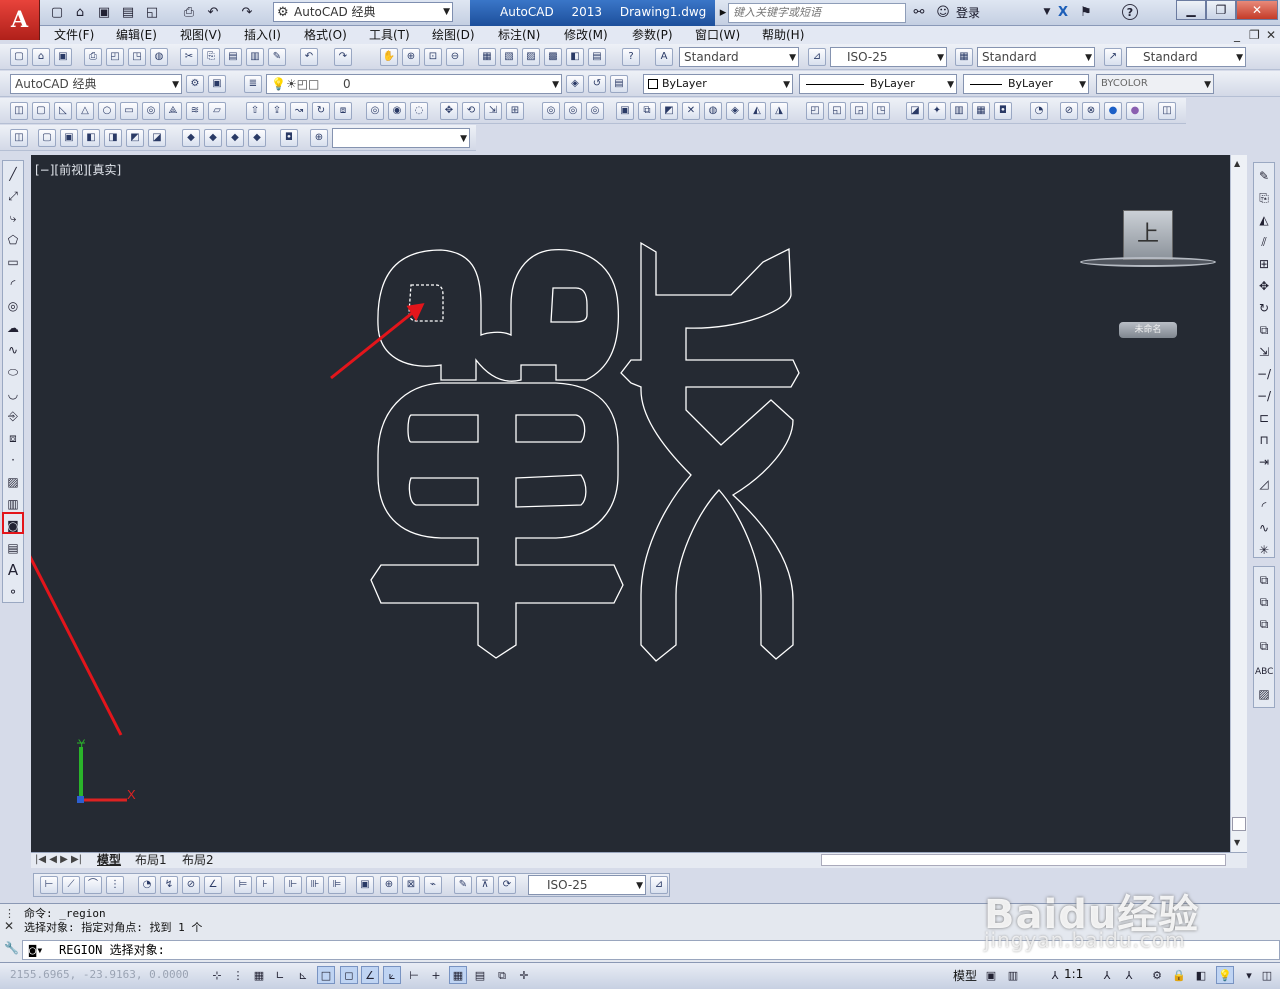 The height and width of the screenshot is (989, 1280). I want to click on union-icon: ◎, so click(375, 111).